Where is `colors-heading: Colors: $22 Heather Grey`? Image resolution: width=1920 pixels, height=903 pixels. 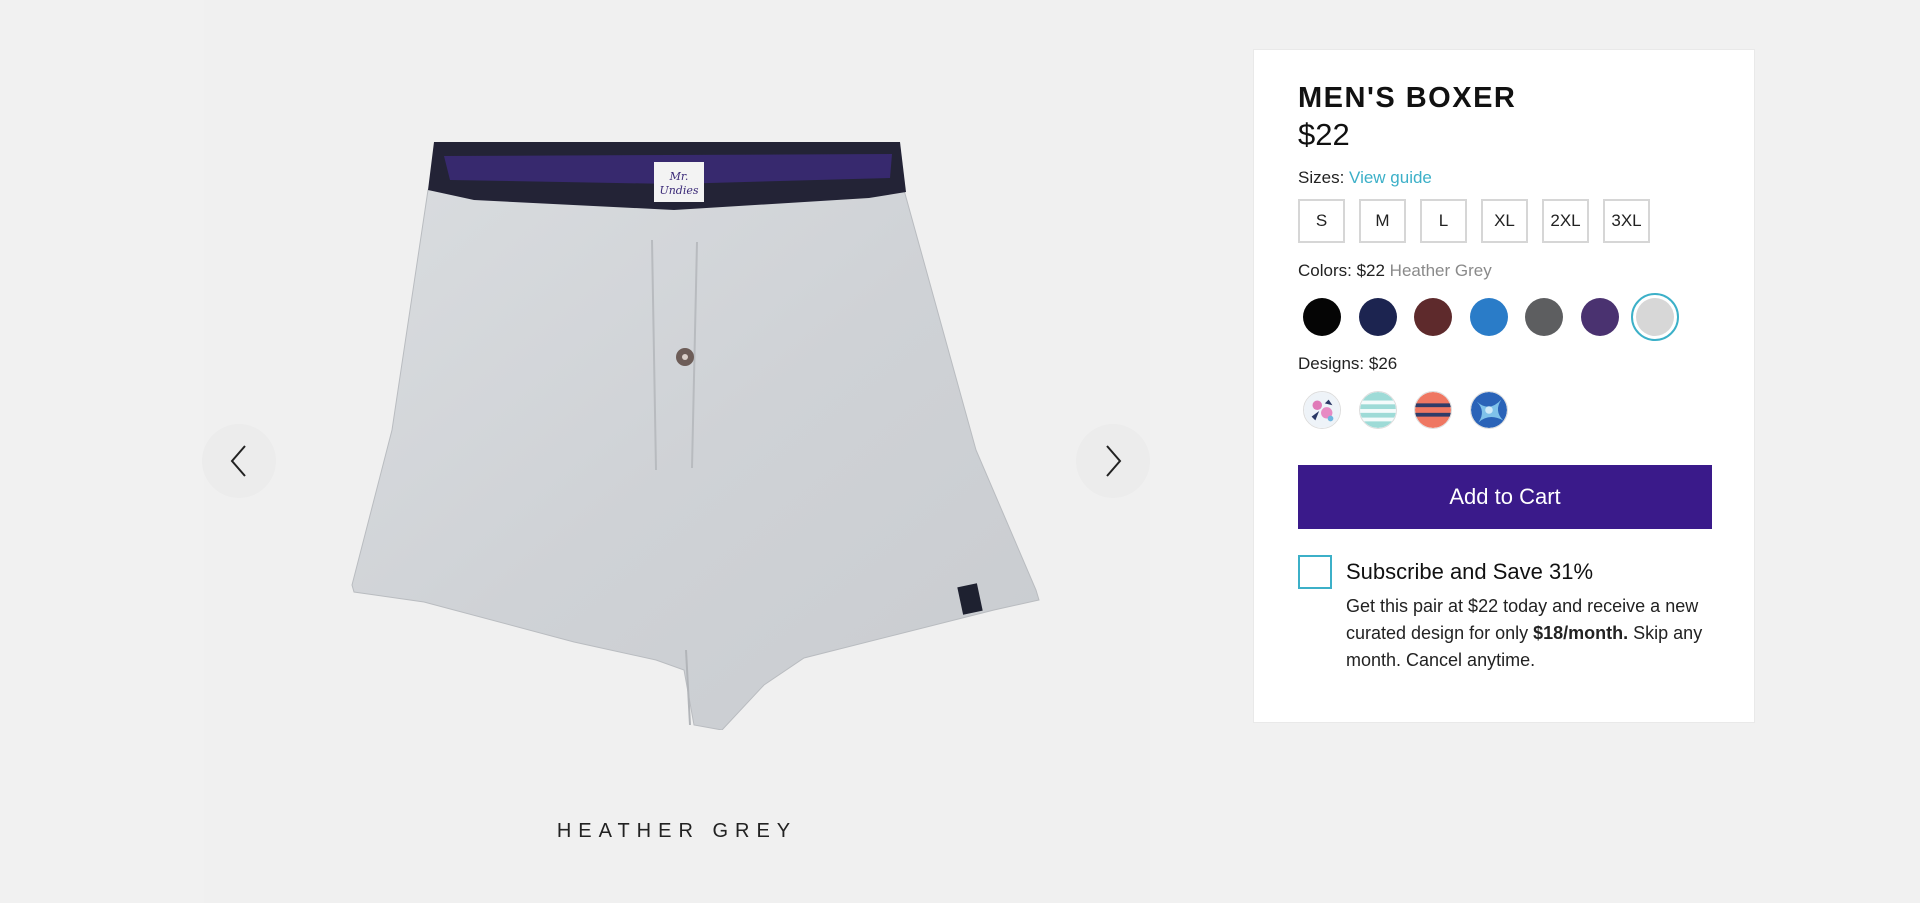
colors-heading: Colors: $22 Heather Grey is located at coordinates (1395, 271).